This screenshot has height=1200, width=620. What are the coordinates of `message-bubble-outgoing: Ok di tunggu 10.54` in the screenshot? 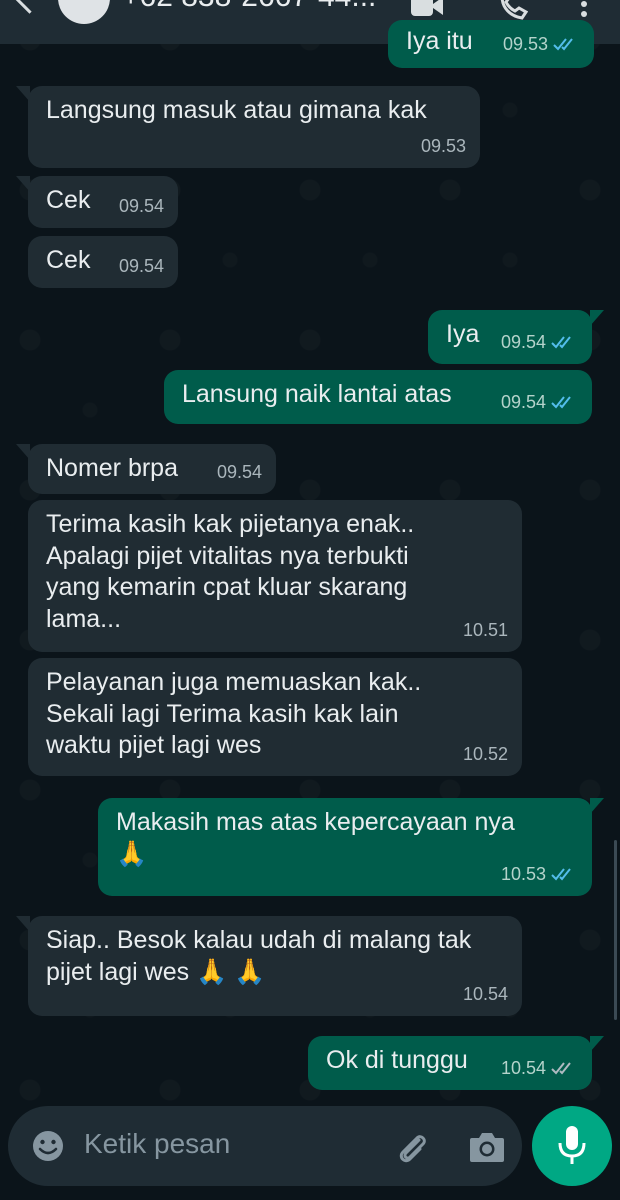 It's located at (456, 1063).